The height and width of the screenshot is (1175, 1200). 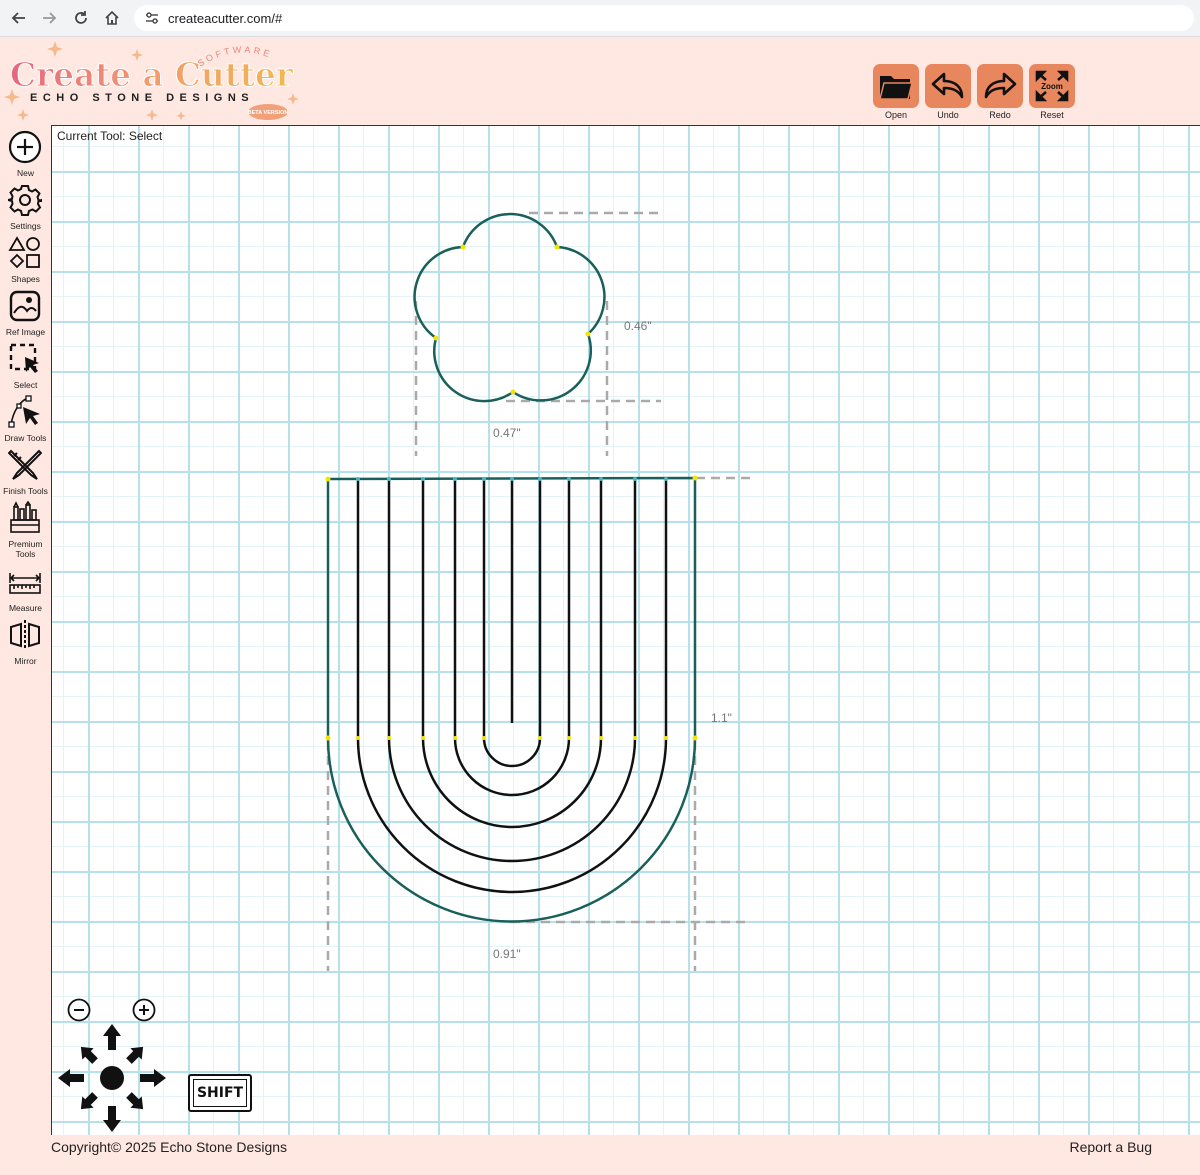 What do you see at coordinates (25, 385) in the screenshot?
I see `select-label: Select` at bounding box center [25, 385].